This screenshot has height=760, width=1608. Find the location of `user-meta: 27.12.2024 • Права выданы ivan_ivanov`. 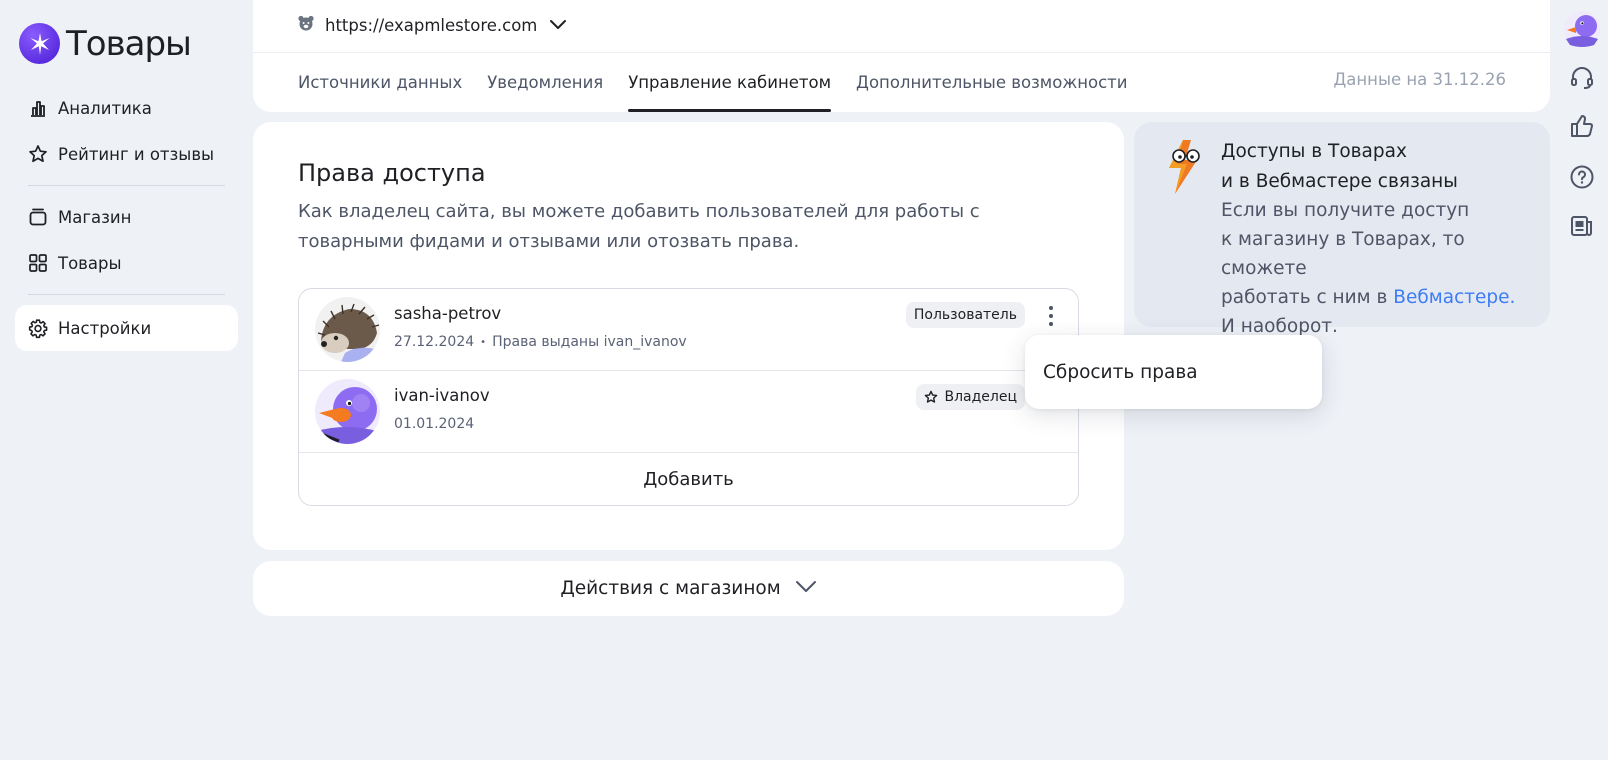

user-meta: 27.12.2024 • Права выданы ivan_ivanov is located at coordinates (540, 342).